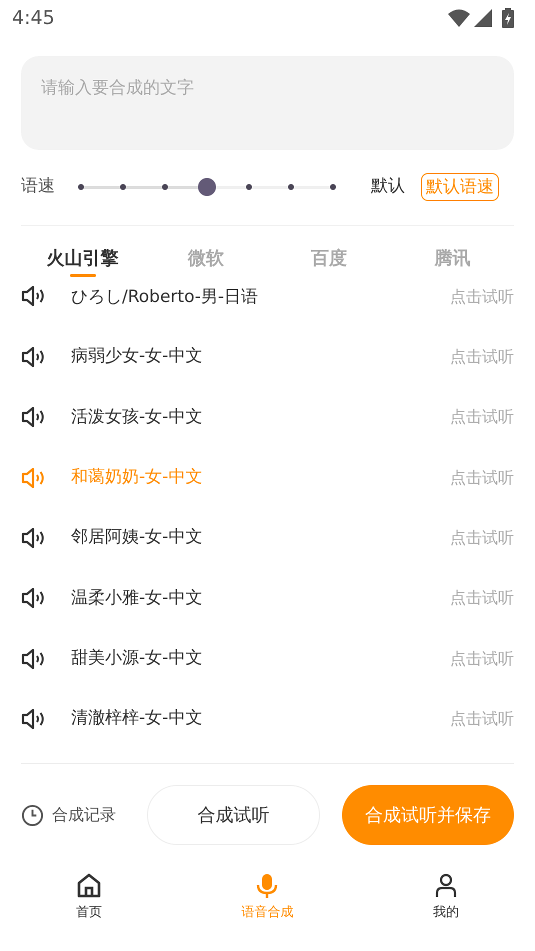  I want to click on wifi-icon, so click(459, 18).